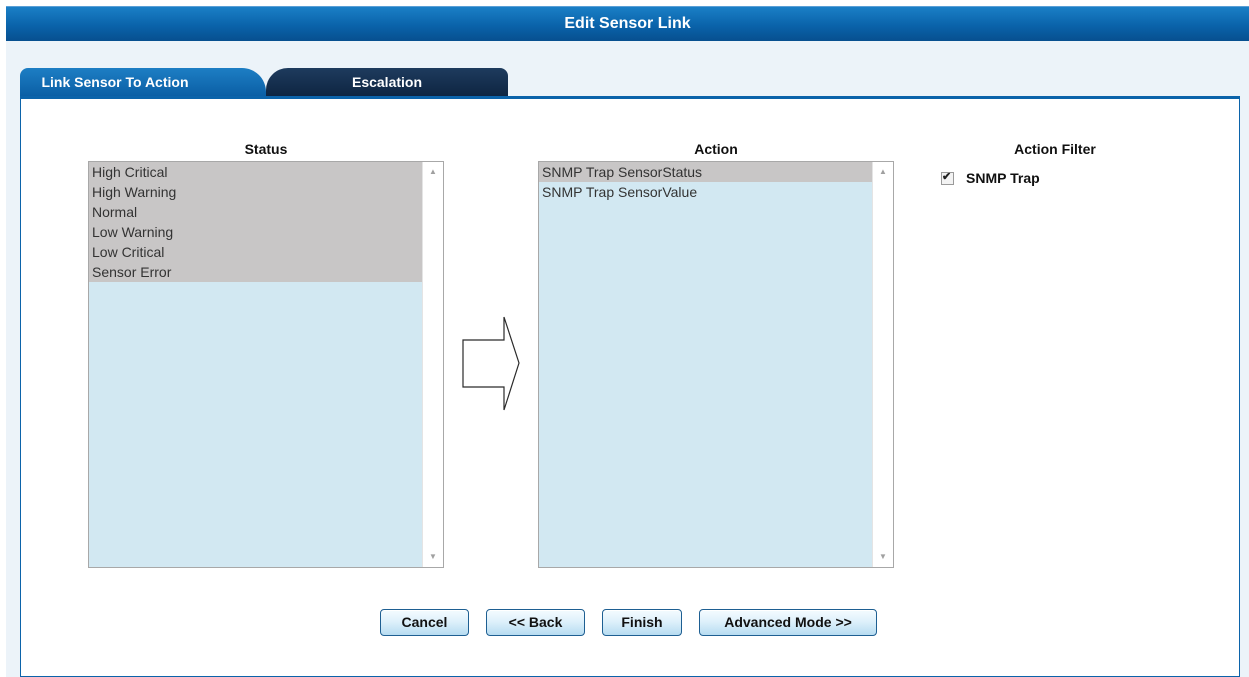  What do you see at coordinates (256, 172) in the screenshot?
I see `status-item-high-critical: High Critical` at bounding box center [256, 172].